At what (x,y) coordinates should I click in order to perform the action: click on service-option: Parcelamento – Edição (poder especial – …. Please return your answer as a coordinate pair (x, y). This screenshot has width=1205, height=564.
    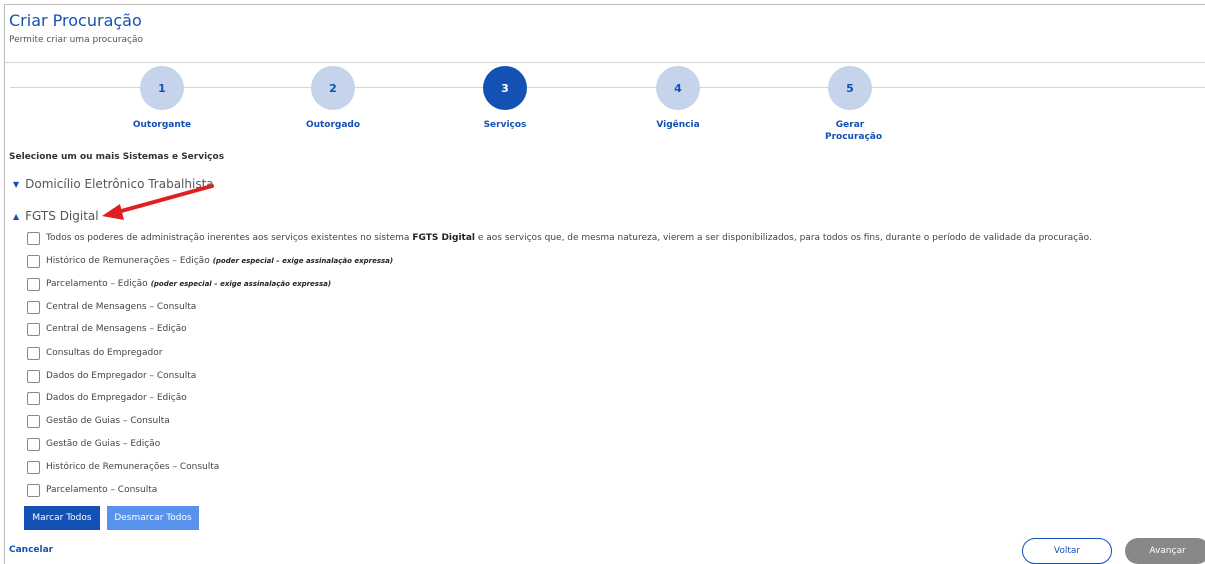
    Looking at the image, I should click on (179, 284).